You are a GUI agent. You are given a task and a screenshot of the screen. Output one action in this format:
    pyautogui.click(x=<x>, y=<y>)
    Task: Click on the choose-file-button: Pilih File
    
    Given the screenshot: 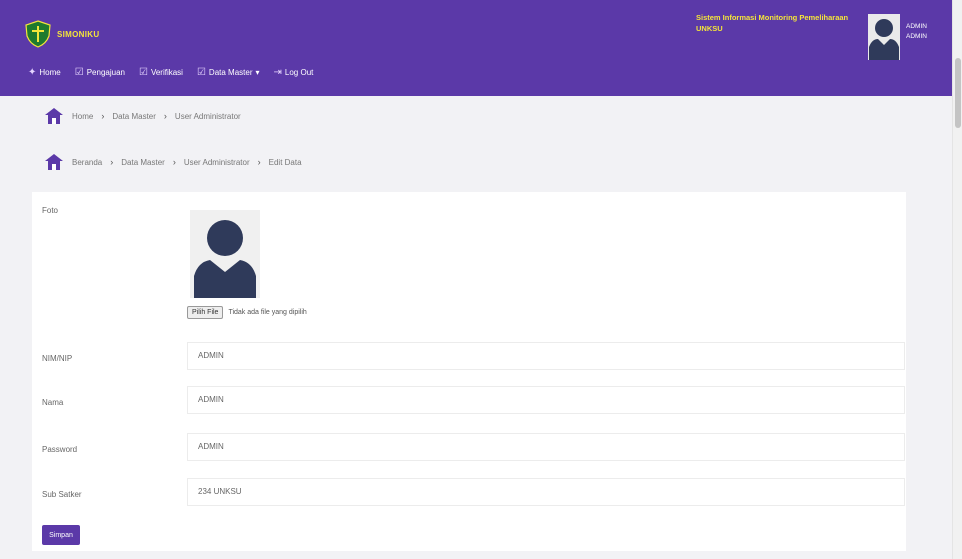 What is the action you would take?
    pyautogui.click(x=205, y=312)
    